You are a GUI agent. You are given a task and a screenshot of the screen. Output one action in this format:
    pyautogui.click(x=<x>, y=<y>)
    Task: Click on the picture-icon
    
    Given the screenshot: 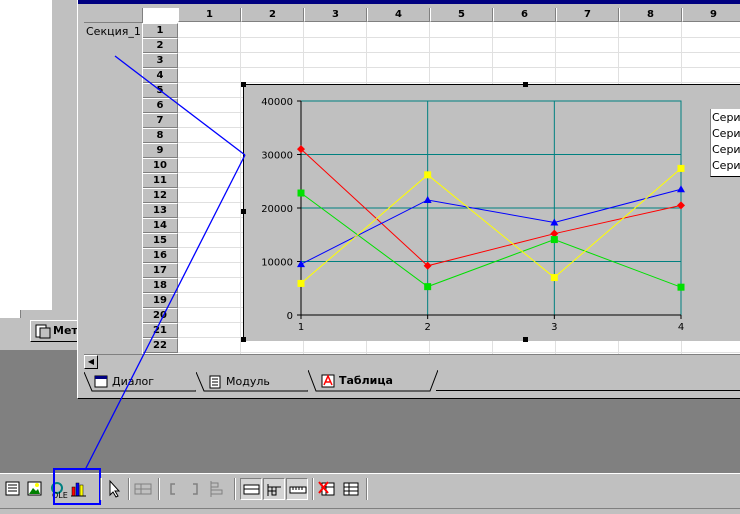 What is the action you would take?
    pyautogui.click(x=35, y=489)
    